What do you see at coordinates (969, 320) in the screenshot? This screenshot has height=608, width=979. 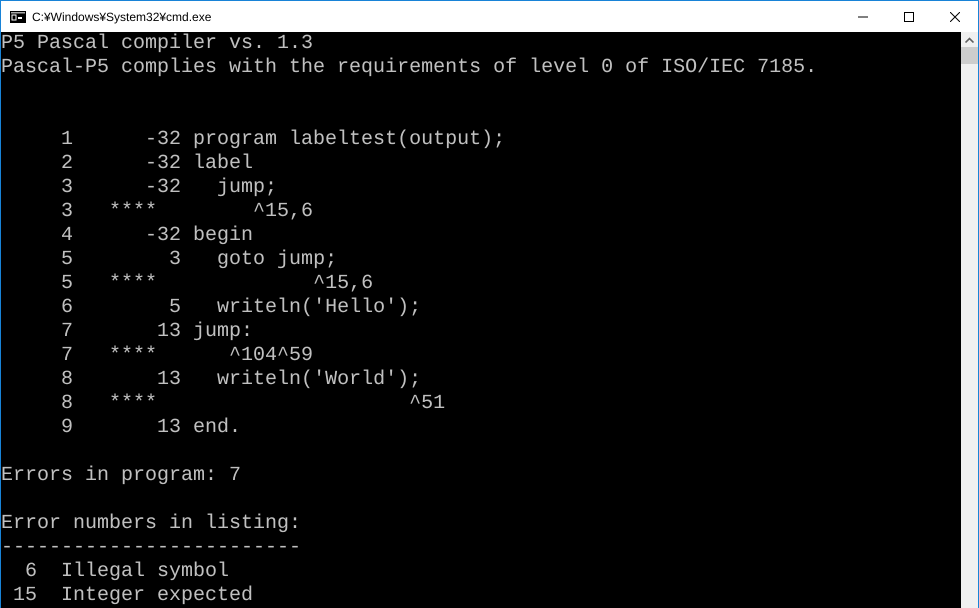 I see `scrollbar` at bounding box center [969, 320].